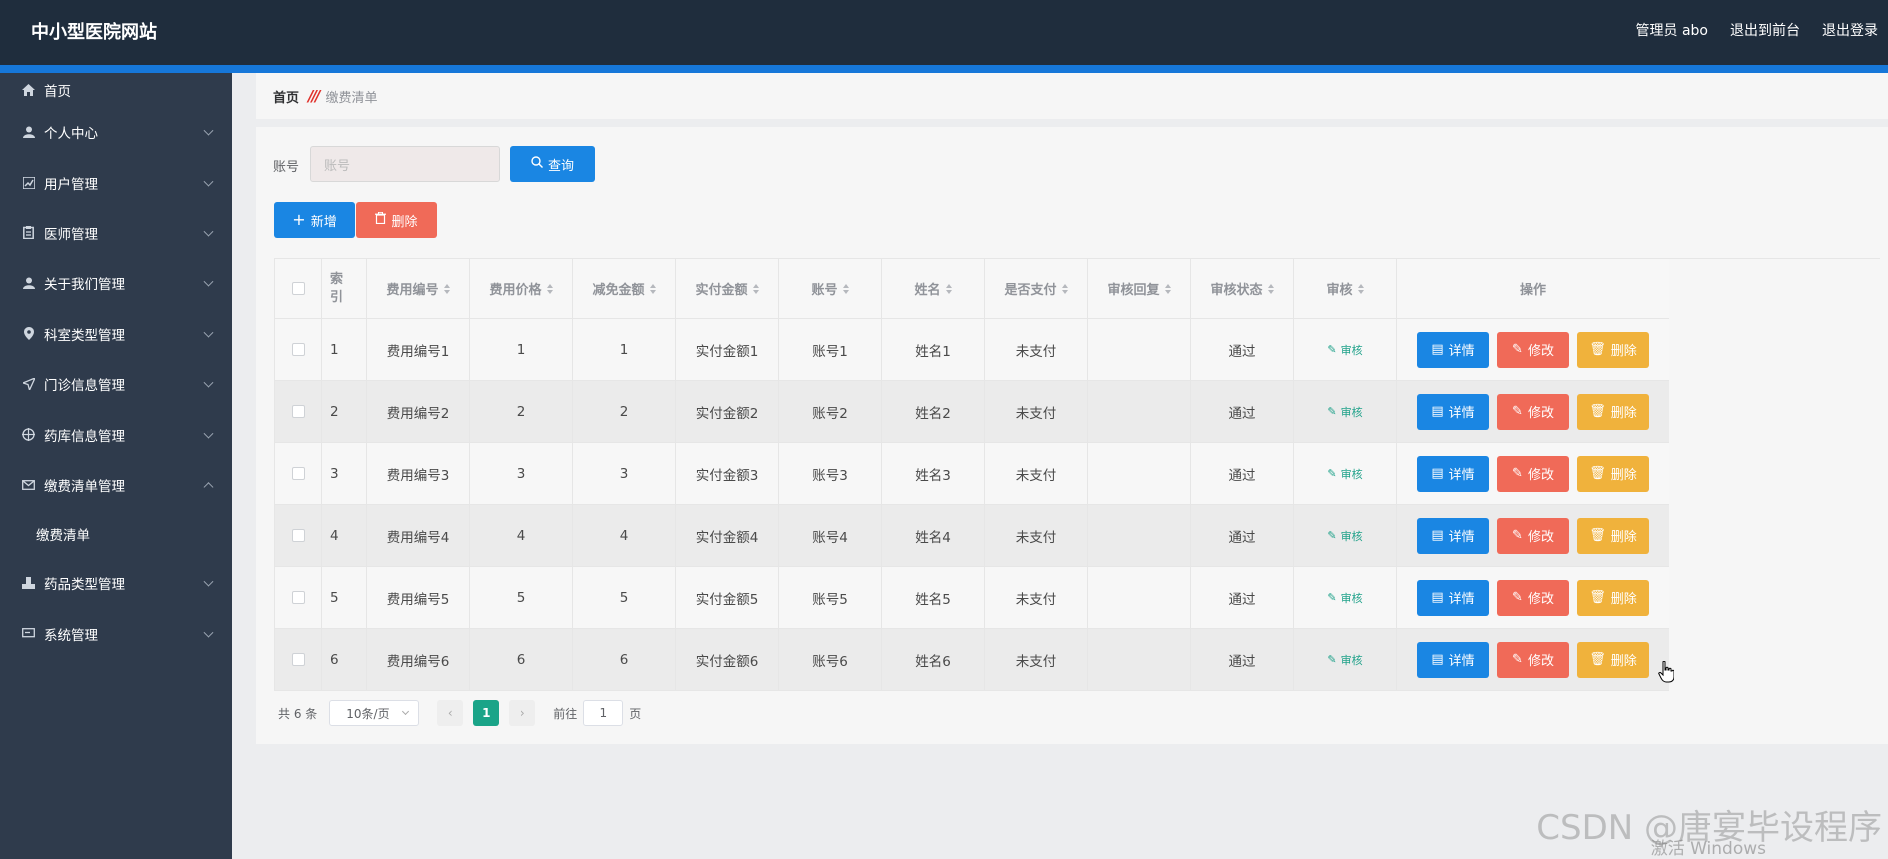 Image resolution: width=1888 pixels, height=859 pixels. What do you see at coordinates (727, 474) in the screenshot?
I see `cell-paid-amount: 实付金额3` at bounding box center [727, 474].